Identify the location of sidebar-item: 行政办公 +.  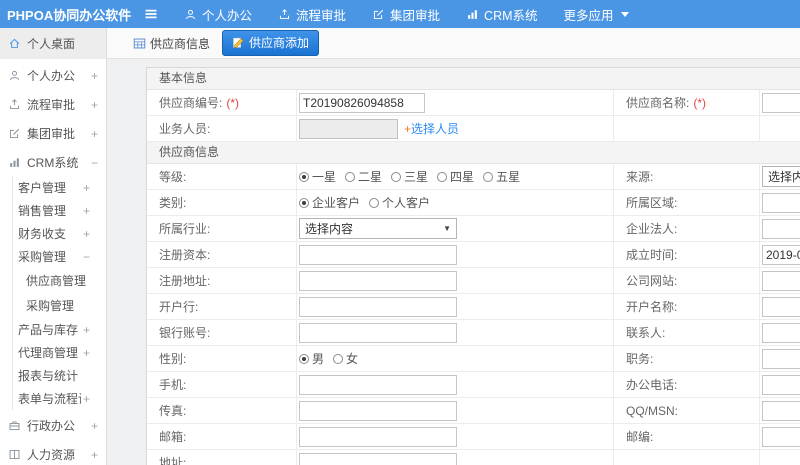
(53, 425).